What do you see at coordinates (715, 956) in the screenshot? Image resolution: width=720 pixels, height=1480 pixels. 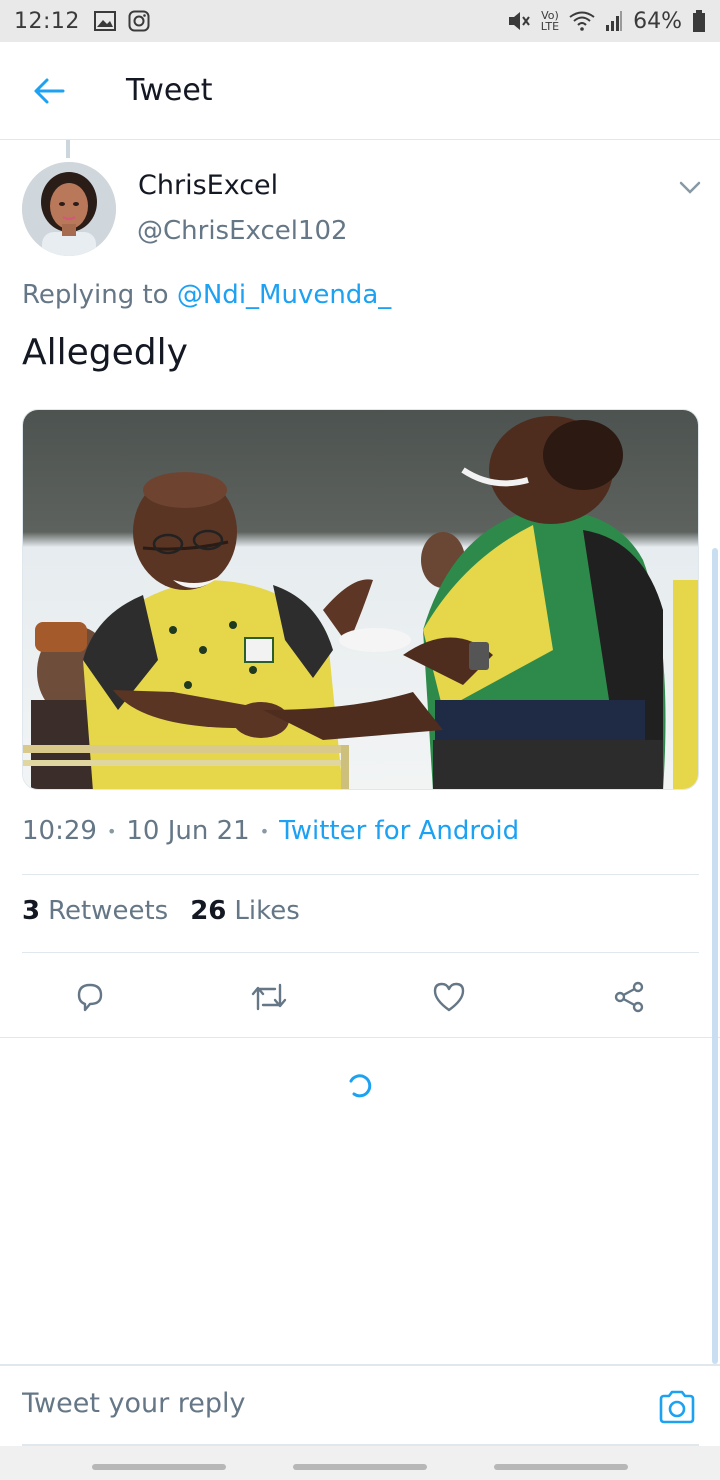 I see `scrollbar` at bounding box center [715, 956].